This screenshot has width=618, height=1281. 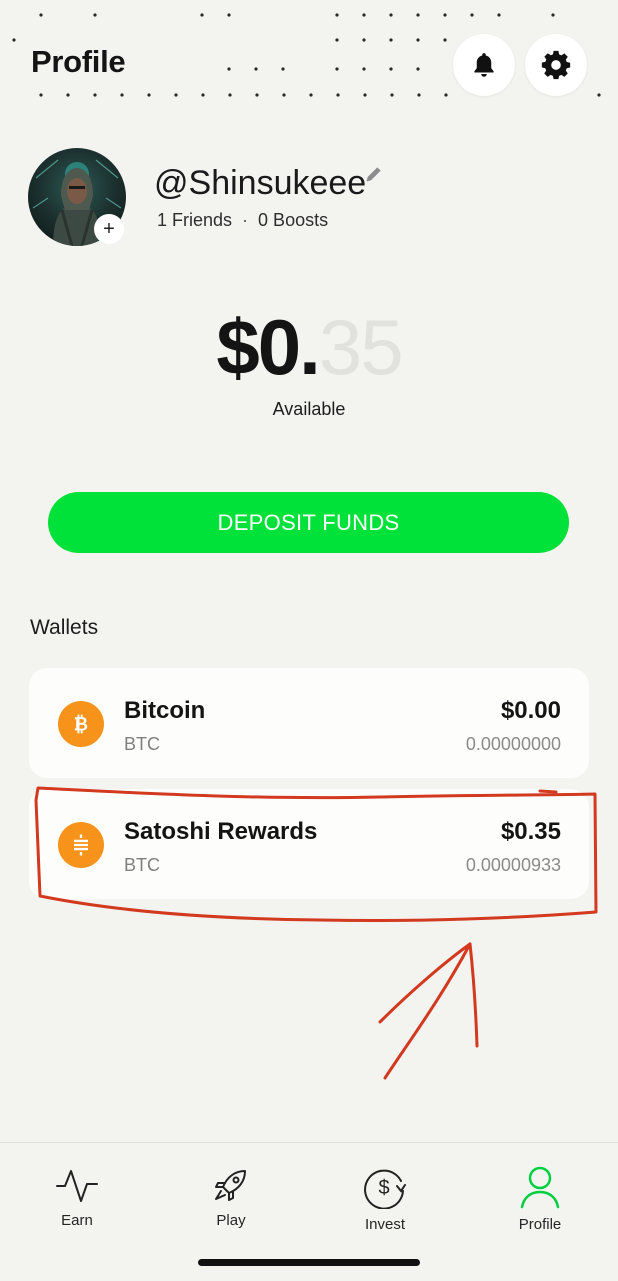 I want to click on wallet-usd-value: $0.35, so click(x=530, y=831).